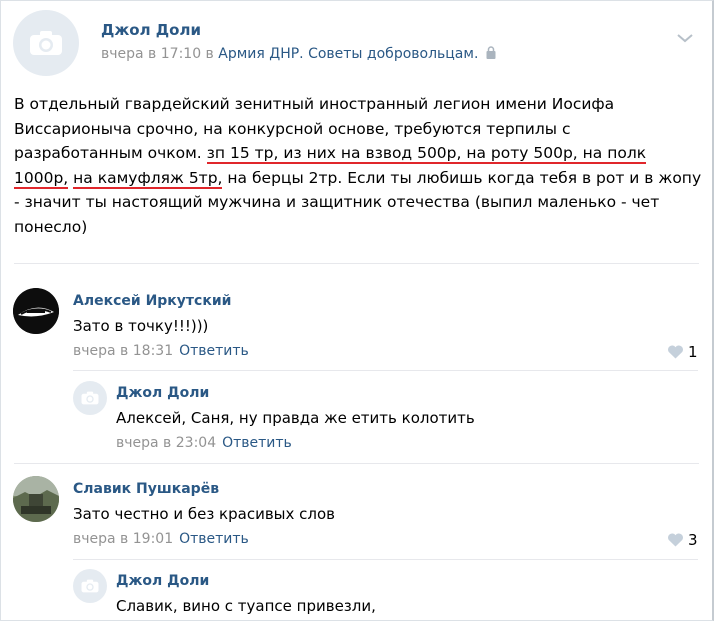 This screenshot has width=720, height=621. What do you see at coordinates (491, 52) in the screenshot?
I see `lock-icon` at bounding box center [491, 52].